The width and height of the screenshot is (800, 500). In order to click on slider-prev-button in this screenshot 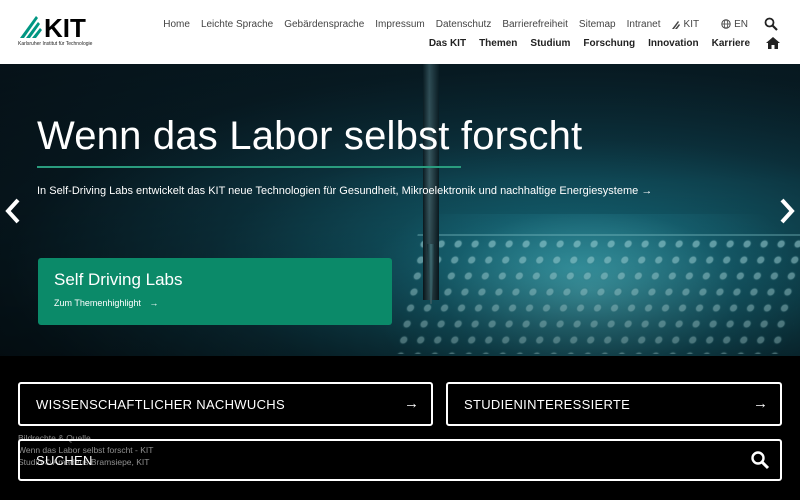, I will do `click(13, 211)`.